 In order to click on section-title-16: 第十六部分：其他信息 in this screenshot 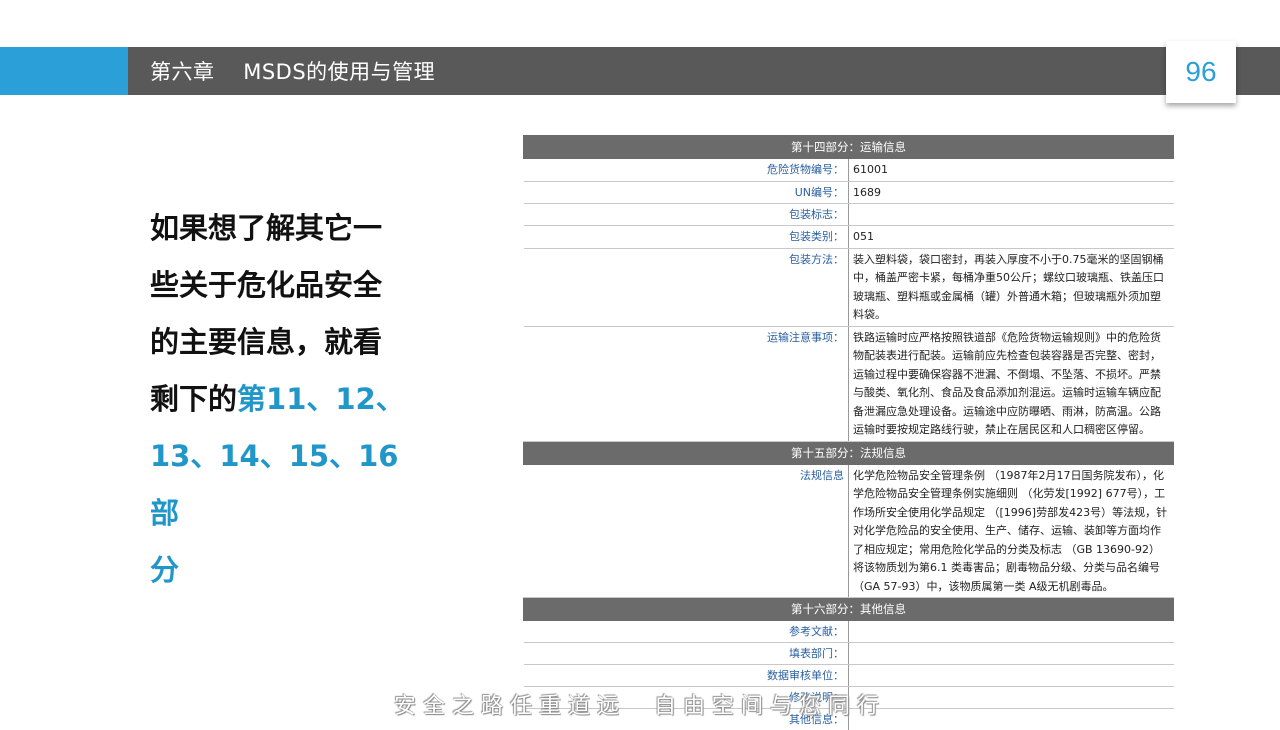, I will do `click(849, 609)`.